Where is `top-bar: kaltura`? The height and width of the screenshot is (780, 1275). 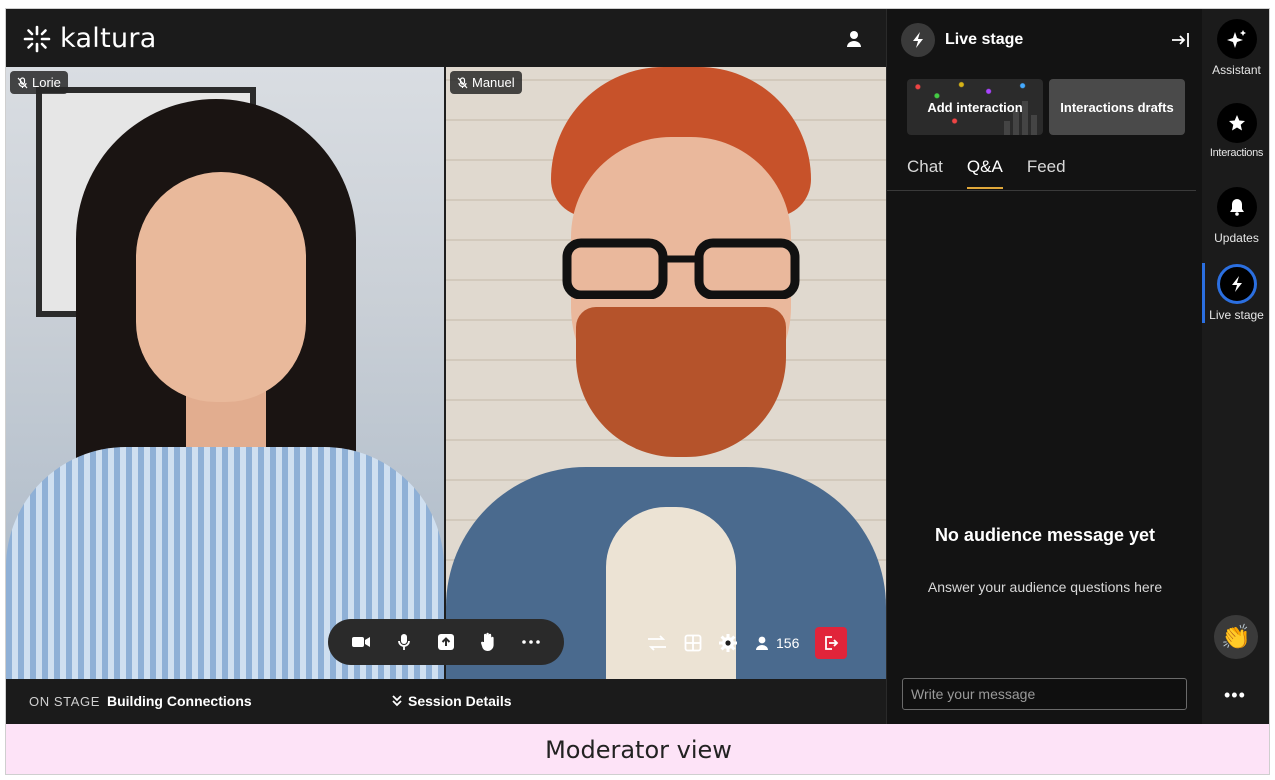
top-bar: kaltura is located at coordinates (446, 38).